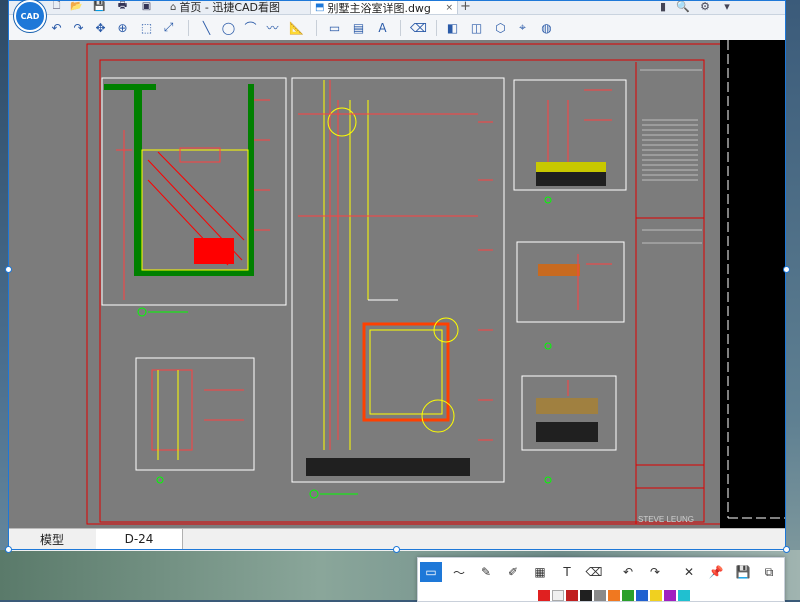 This screenshot has width=800, height=602. I want to click on line-icon: ╲, so click(206, 27).